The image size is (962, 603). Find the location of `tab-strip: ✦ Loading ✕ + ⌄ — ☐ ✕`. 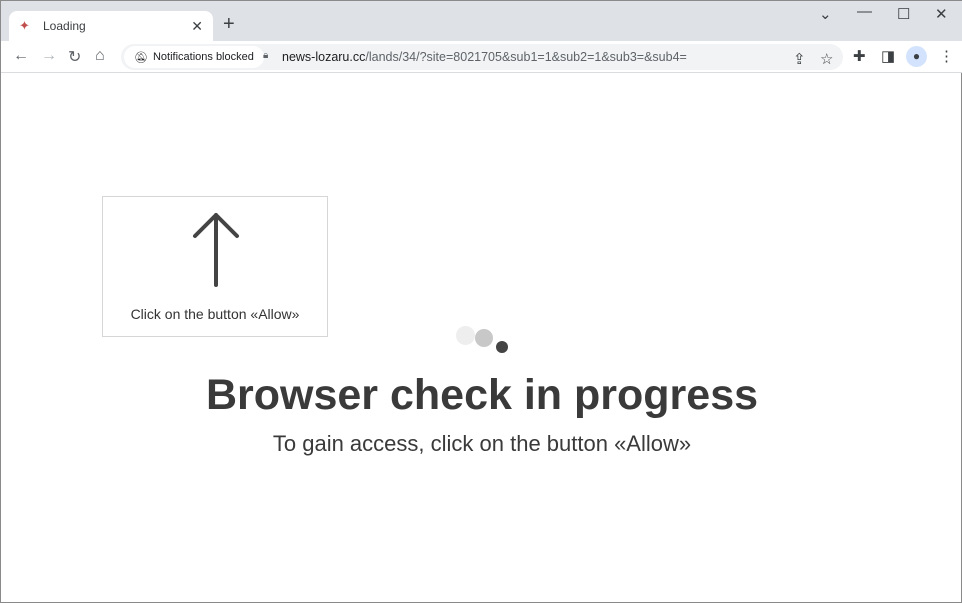

tab-strip: ✦ Loading ✕ + ⌄ — ☐ ✕ is located at coordinates (481, 21).